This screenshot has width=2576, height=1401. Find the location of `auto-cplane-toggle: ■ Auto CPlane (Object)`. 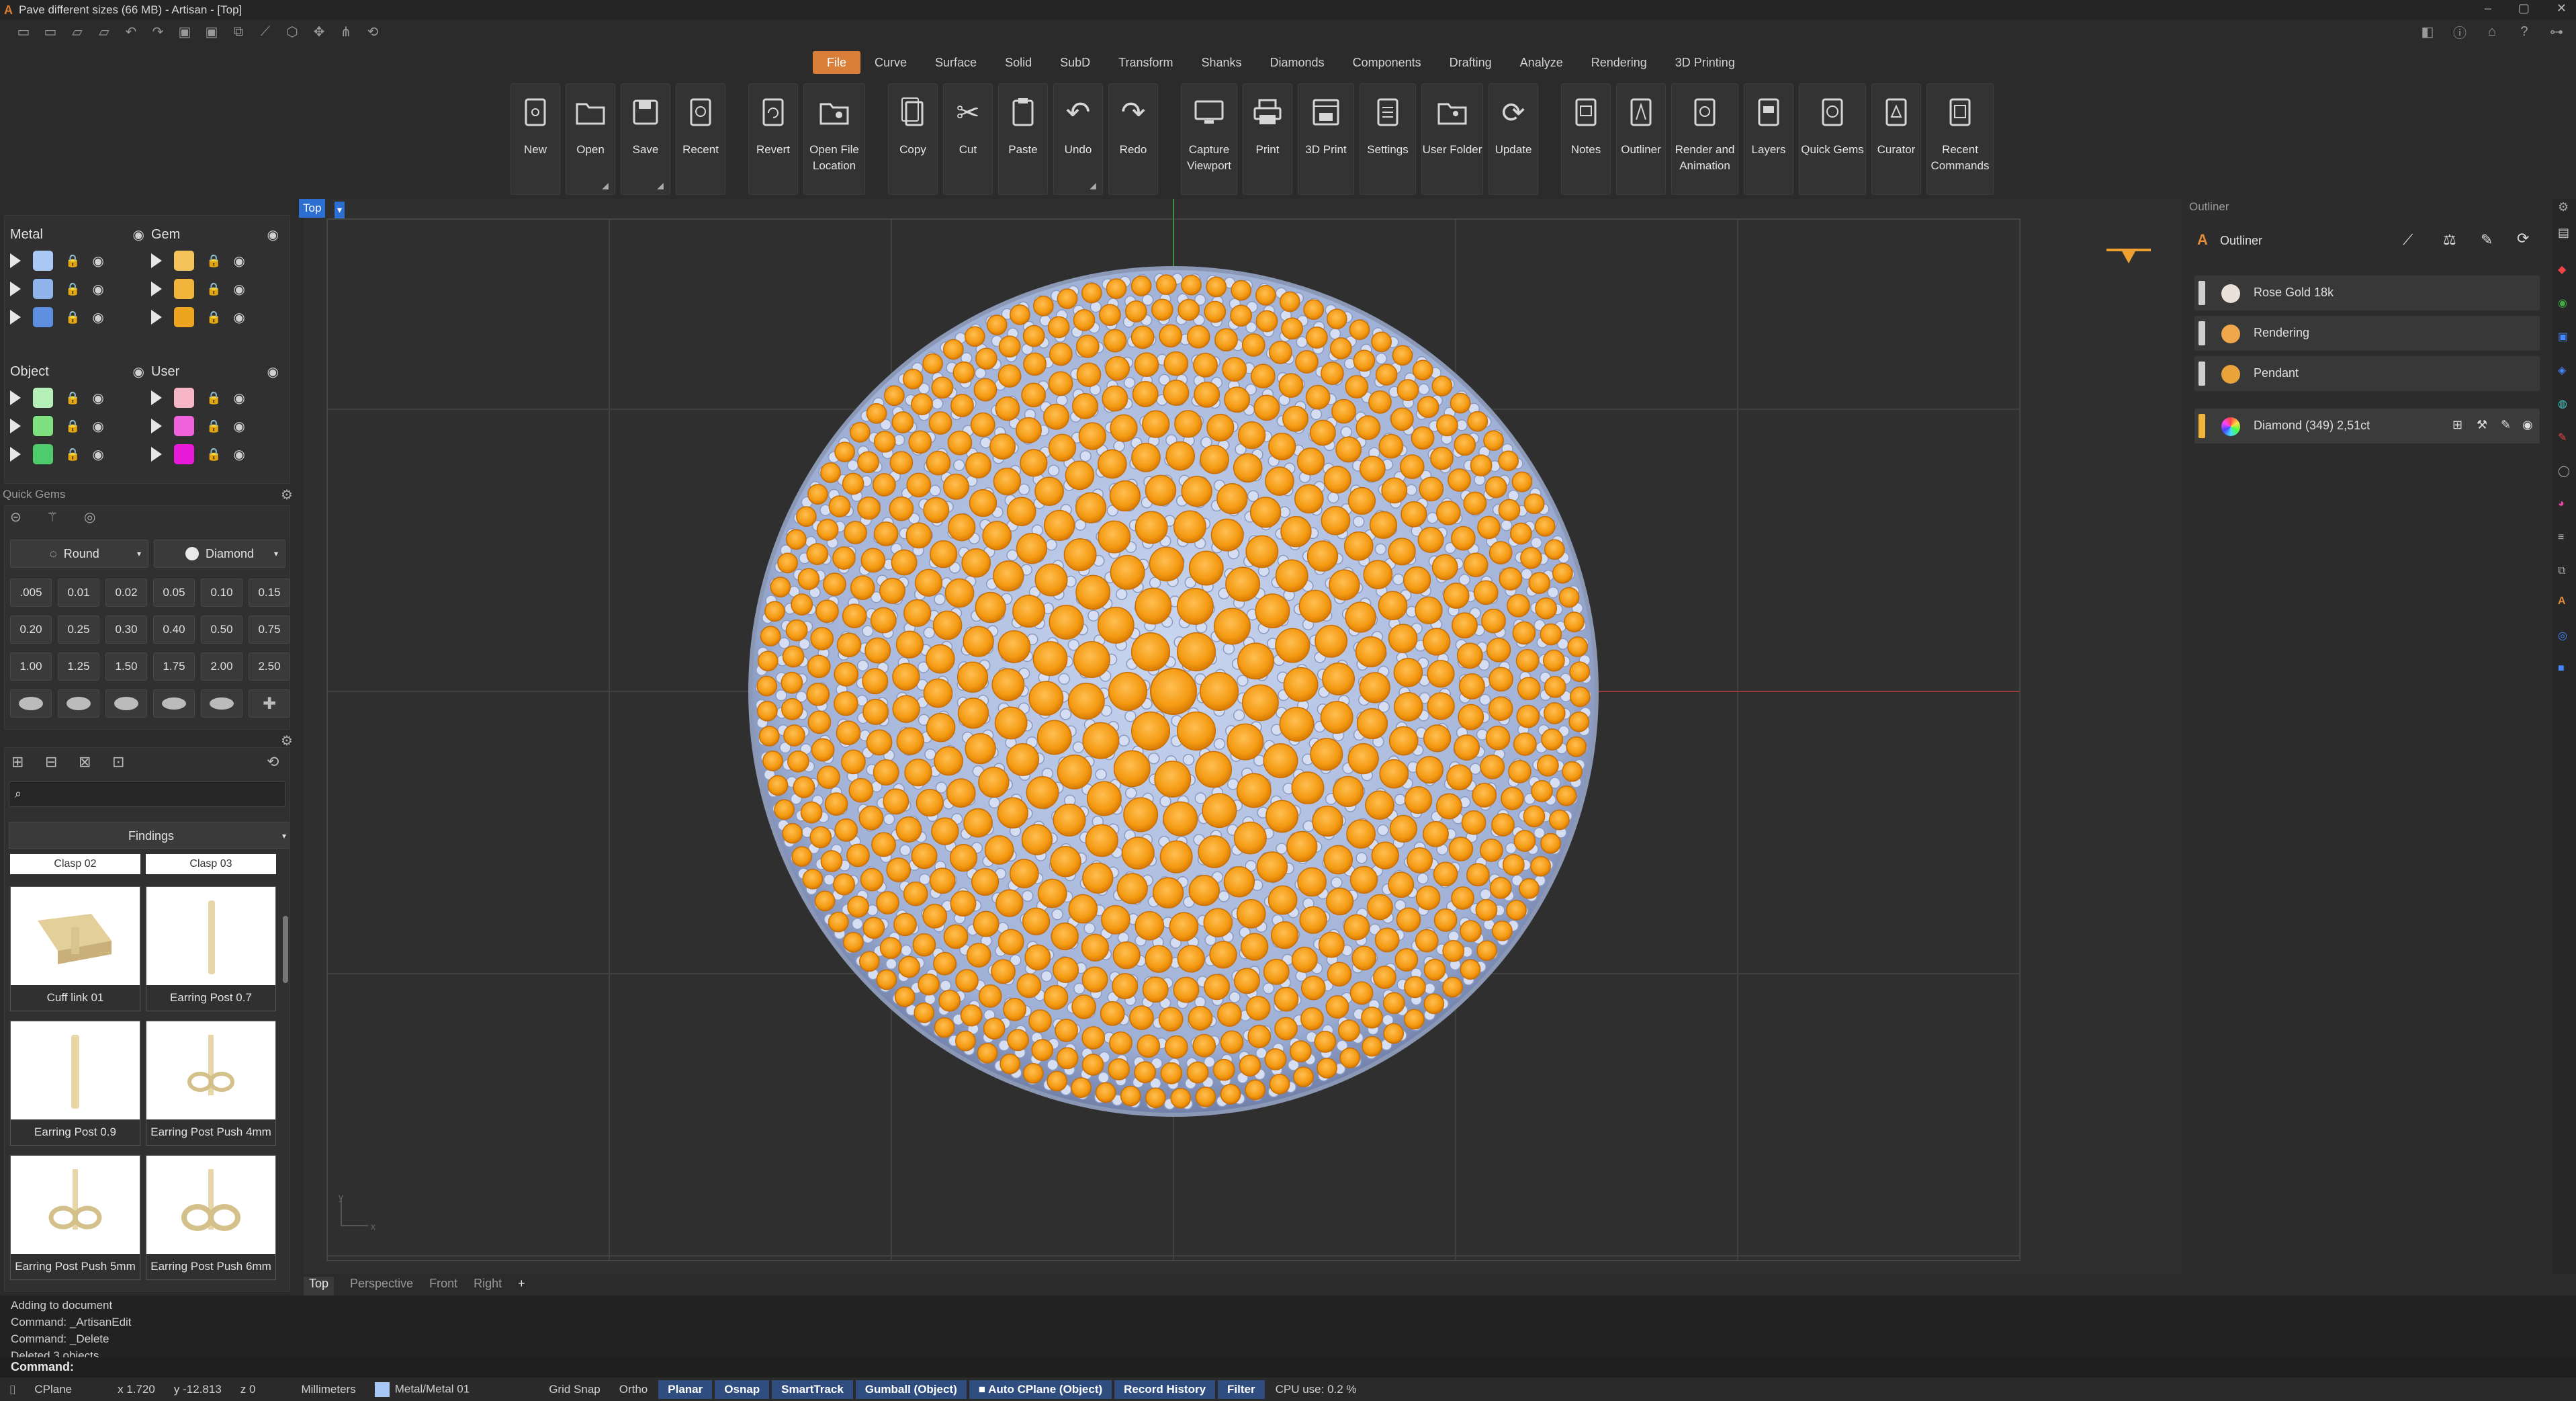

auto-cplane-toggle: ■ Auto CPlane (Object) is located at coordinates (1041, 1389).